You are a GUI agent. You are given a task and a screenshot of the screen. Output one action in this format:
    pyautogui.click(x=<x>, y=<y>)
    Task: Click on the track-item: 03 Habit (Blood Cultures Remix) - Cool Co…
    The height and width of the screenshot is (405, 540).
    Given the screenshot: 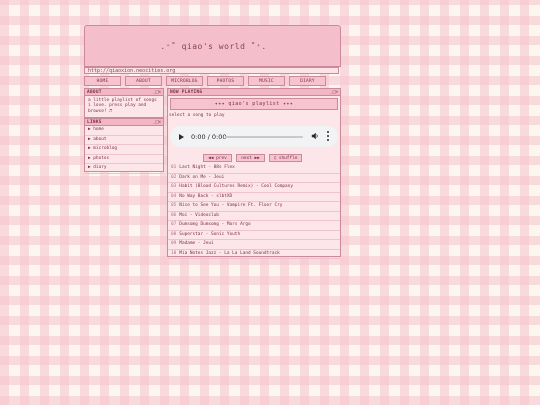 What is the action you would take?
    pyautogui.click(x=254, y=188)
    